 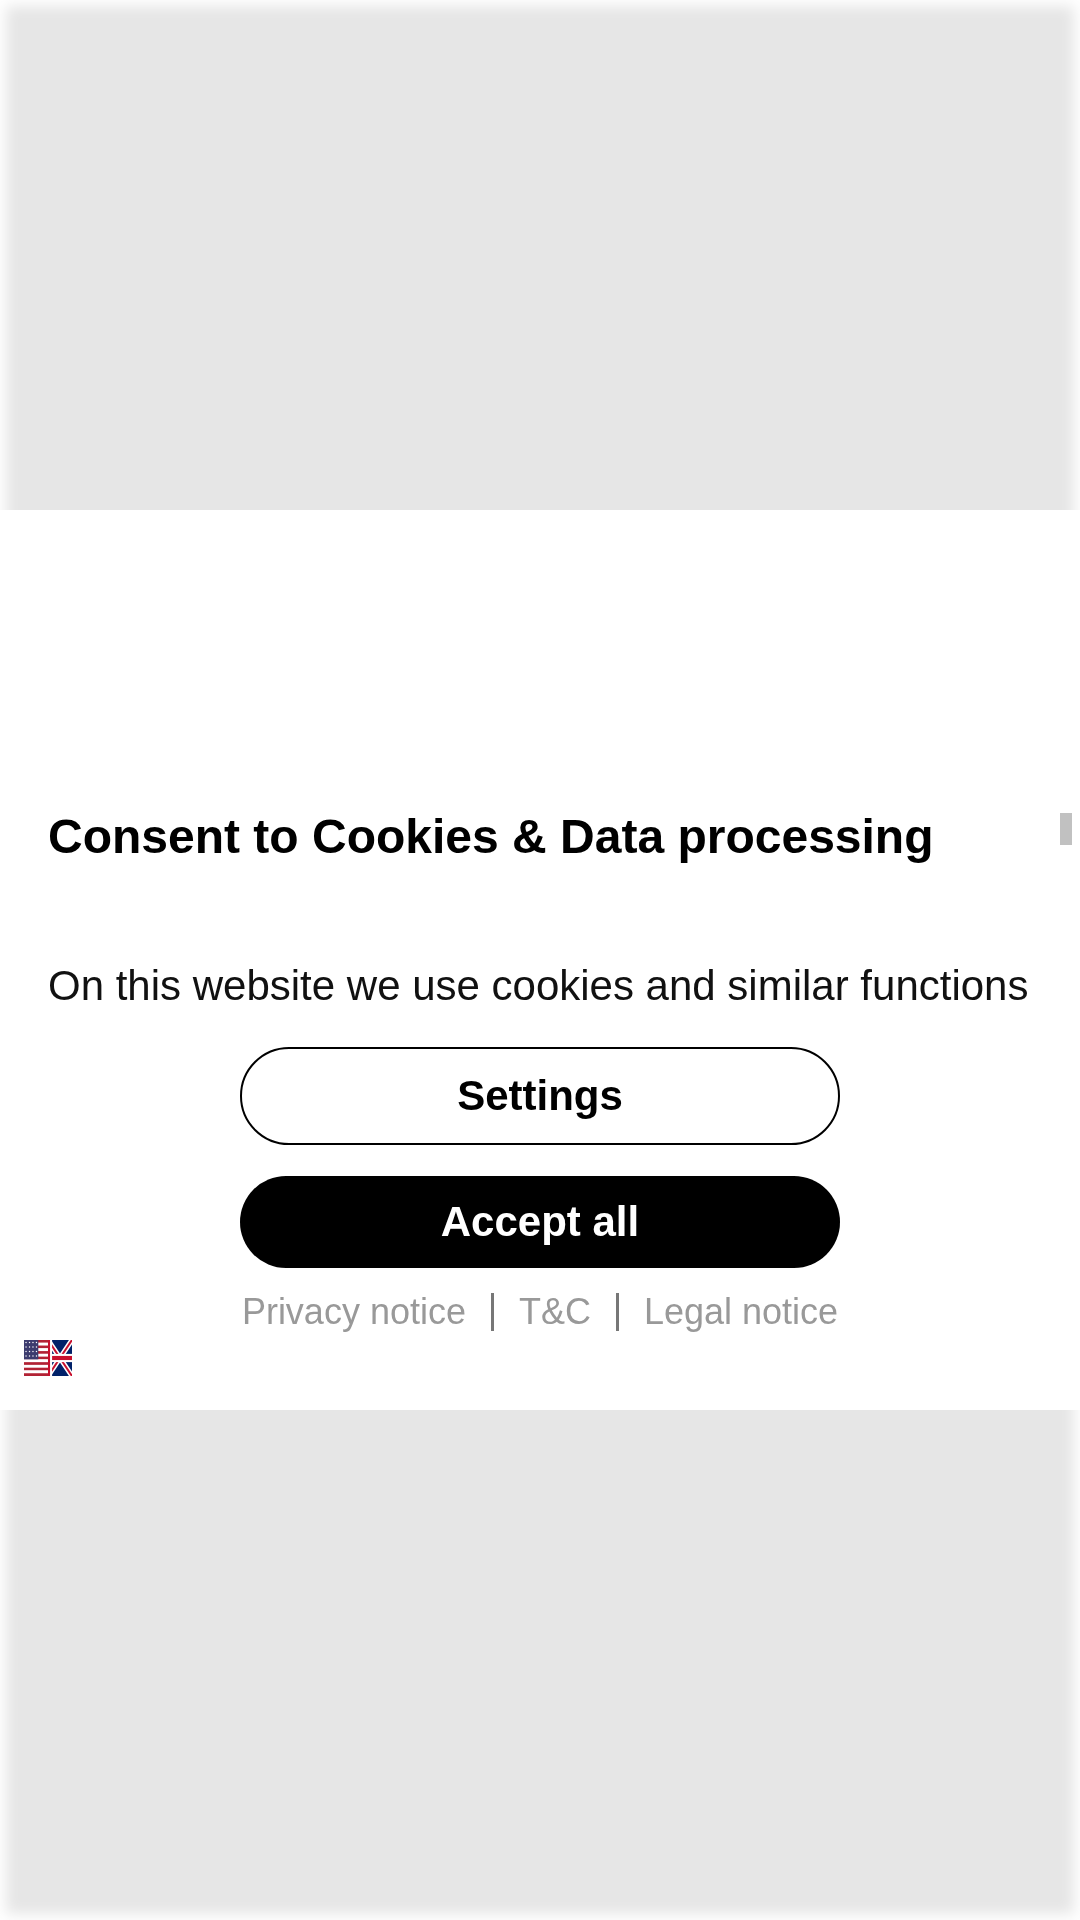 I want to click on language-flag-icon, so click(x=48, y=1358).